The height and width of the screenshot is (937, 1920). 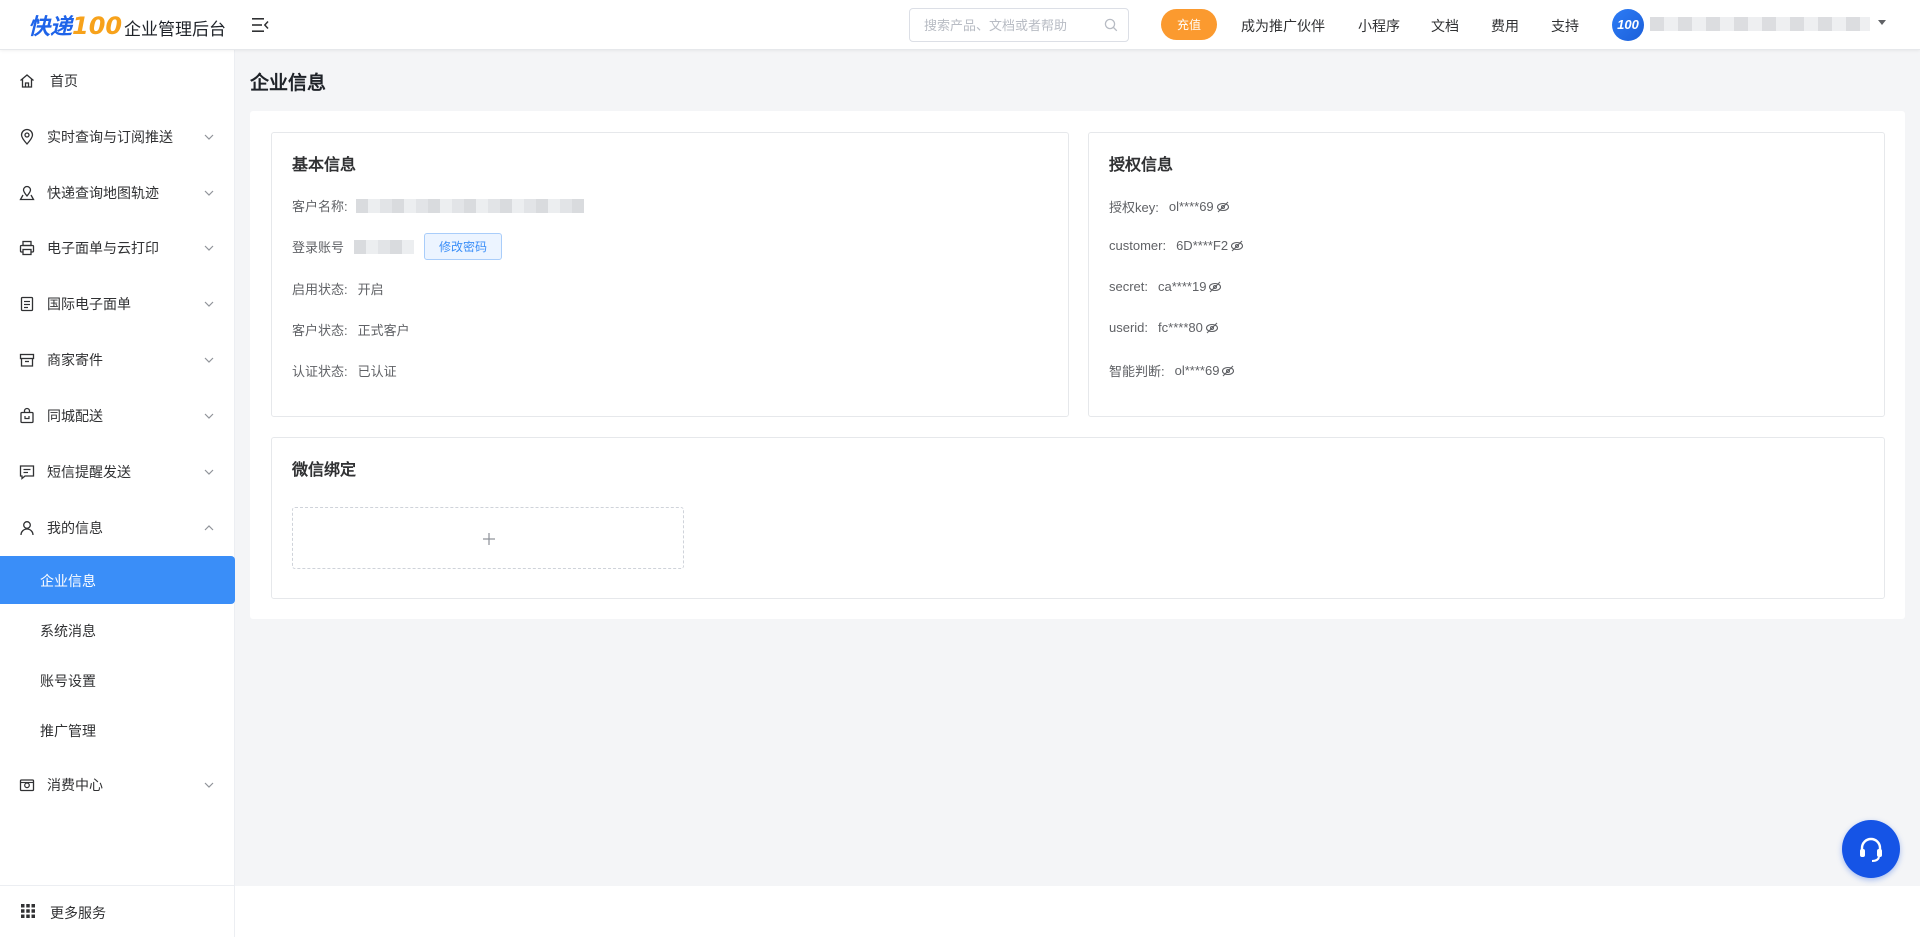 What do you see at coordinates (1111, 25) in the screenshot?
I see `search-icon` at bounding box center [1111, 25].